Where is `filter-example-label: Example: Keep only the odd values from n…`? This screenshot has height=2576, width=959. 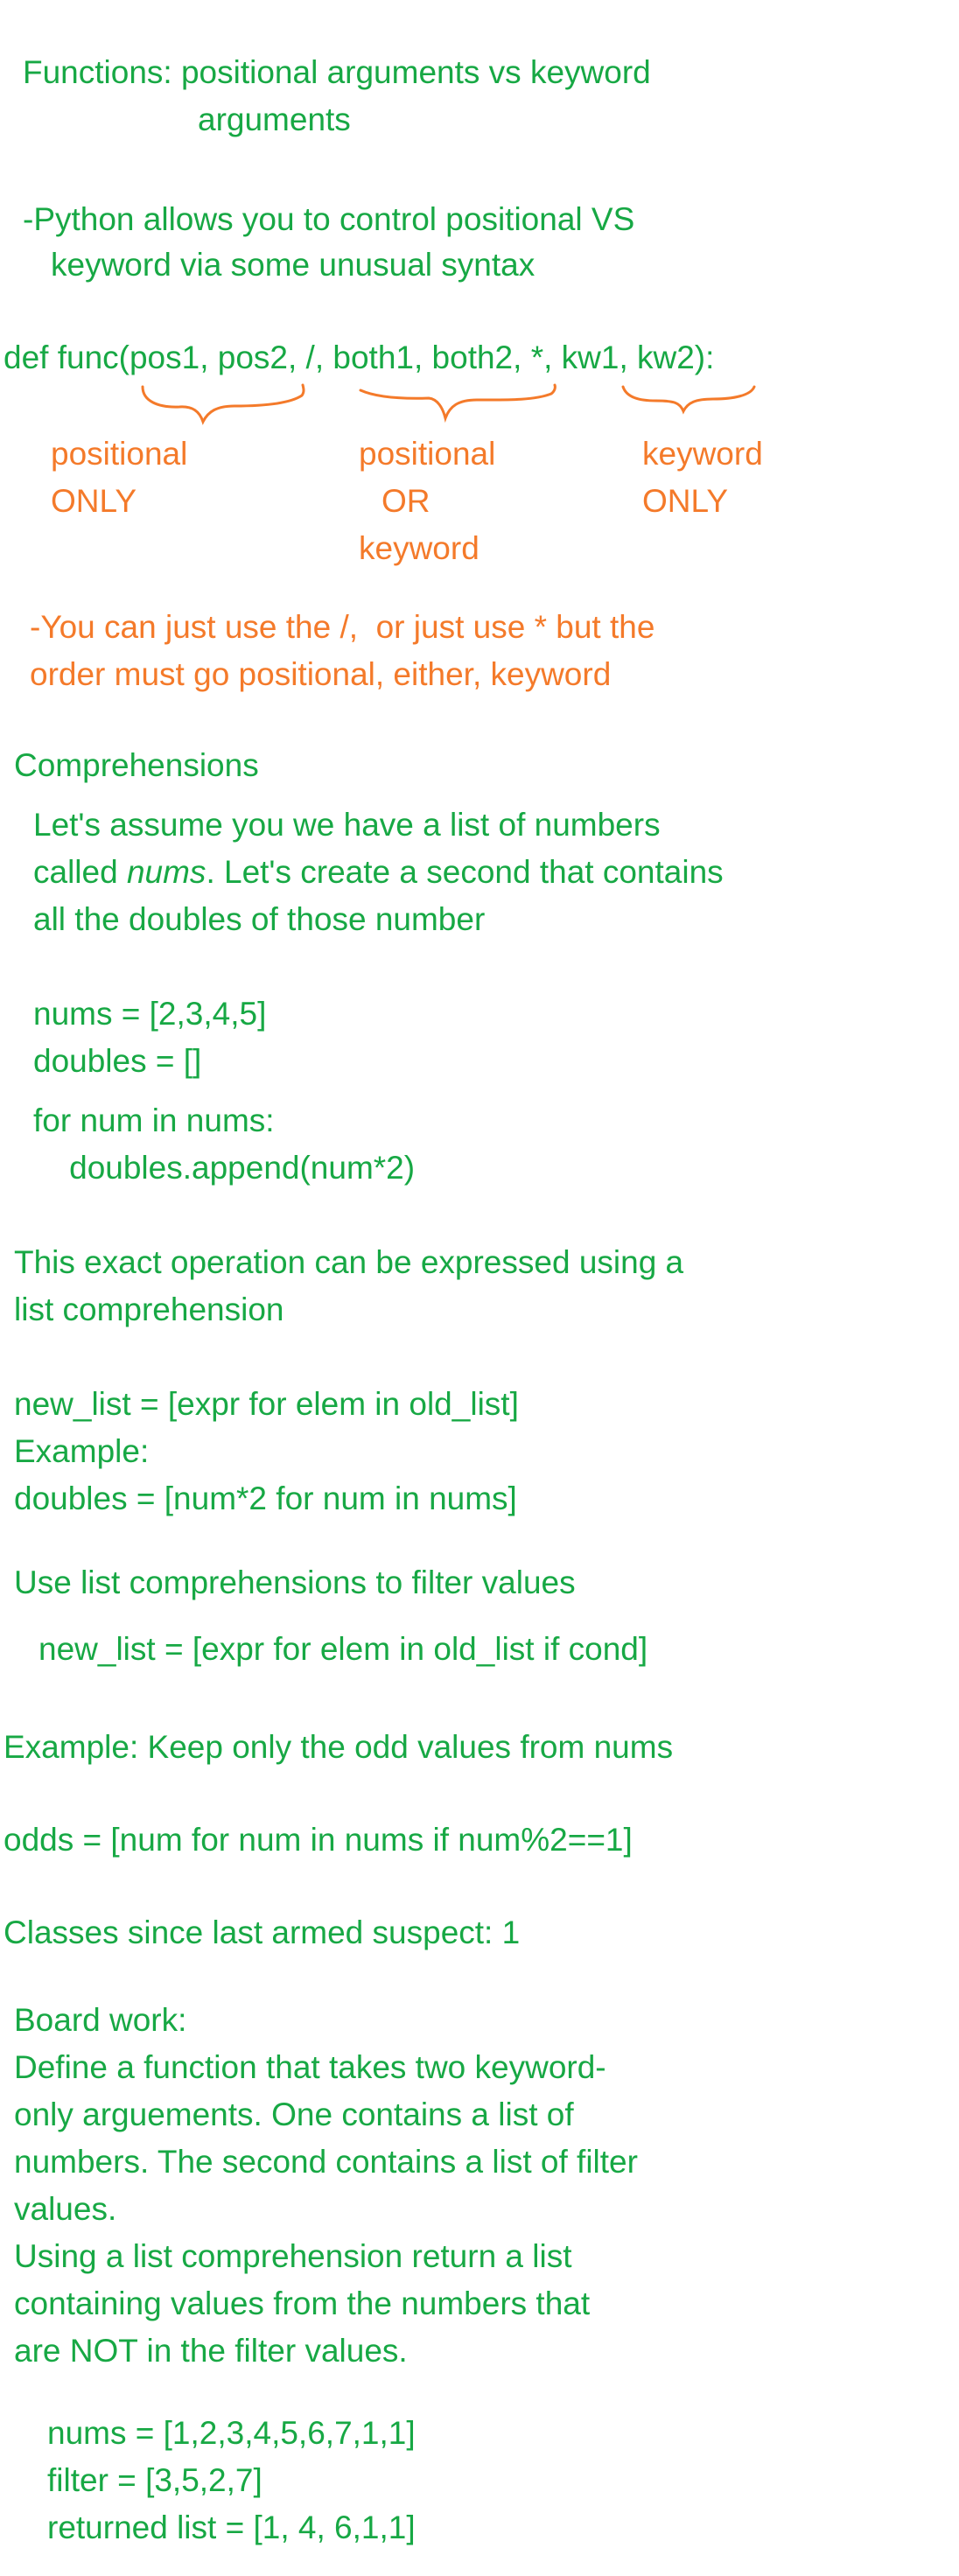
filter-example-label: Example: Keep only the odd values from n… is located at coordinates (339, 1747).